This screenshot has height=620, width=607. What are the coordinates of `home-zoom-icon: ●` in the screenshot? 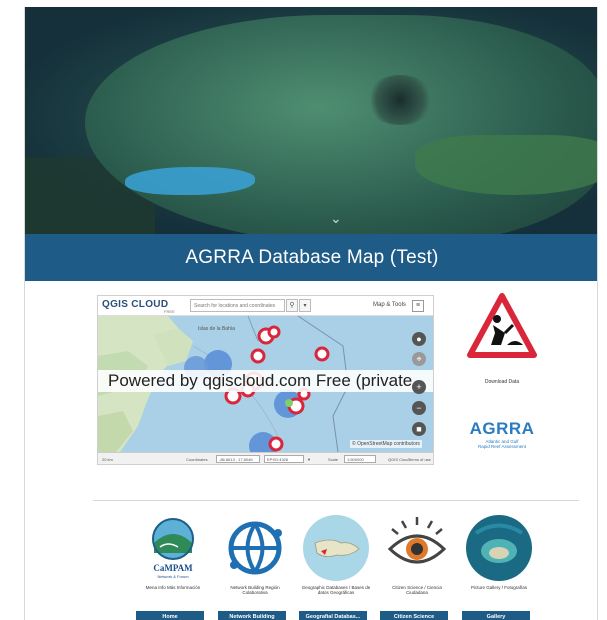 It's located at (419, 339).